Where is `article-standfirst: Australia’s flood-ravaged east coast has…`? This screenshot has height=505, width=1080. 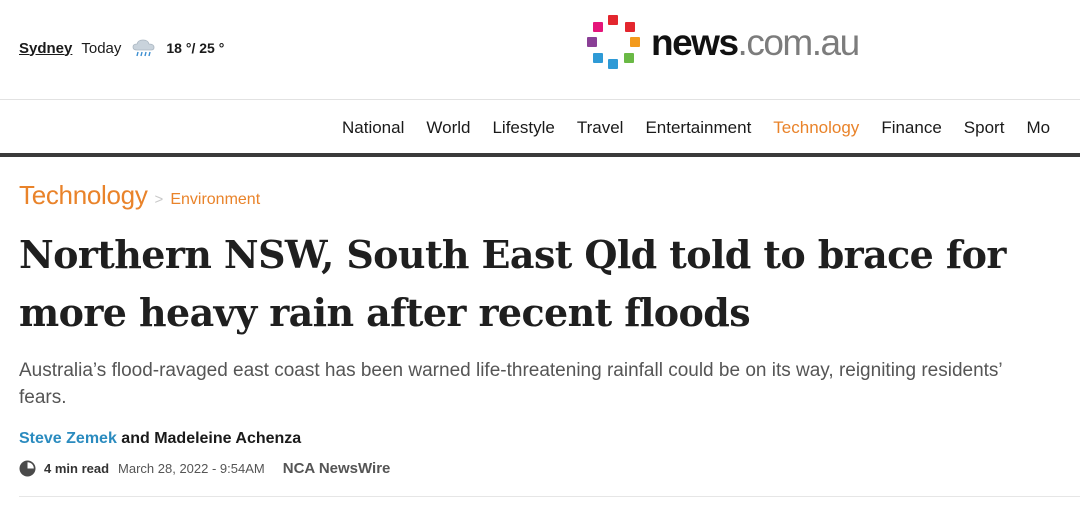
article-standfirst: Australia’s flood-ravaged east coast has… is located at coordinates (510, 384).